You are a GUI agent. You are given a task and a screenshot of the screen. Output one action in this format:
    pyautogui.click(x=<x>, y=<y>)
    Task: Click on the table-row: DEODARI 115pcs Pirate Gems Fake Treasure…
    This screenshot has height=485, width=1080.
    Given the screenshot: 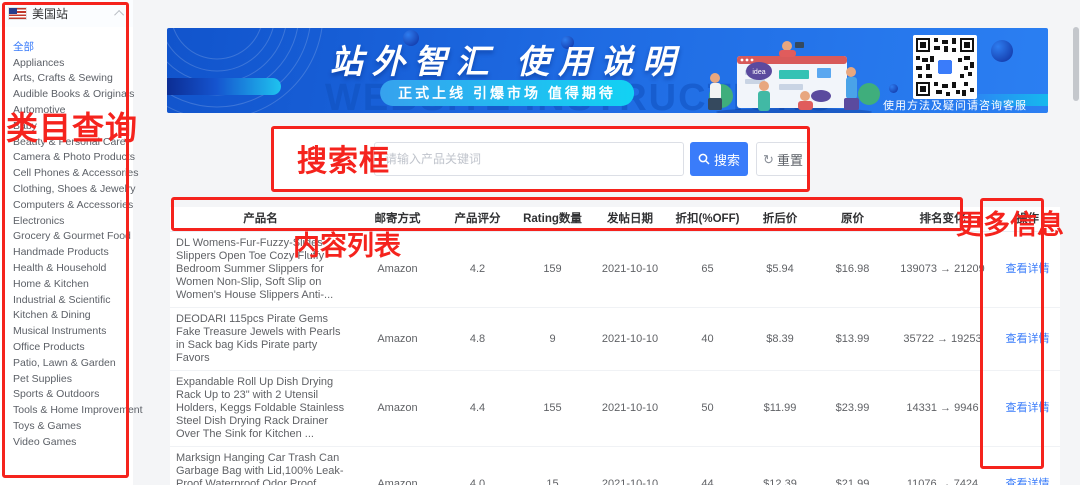 What is the action you would take?
    pyautogui.click(x=615, y=339)
    